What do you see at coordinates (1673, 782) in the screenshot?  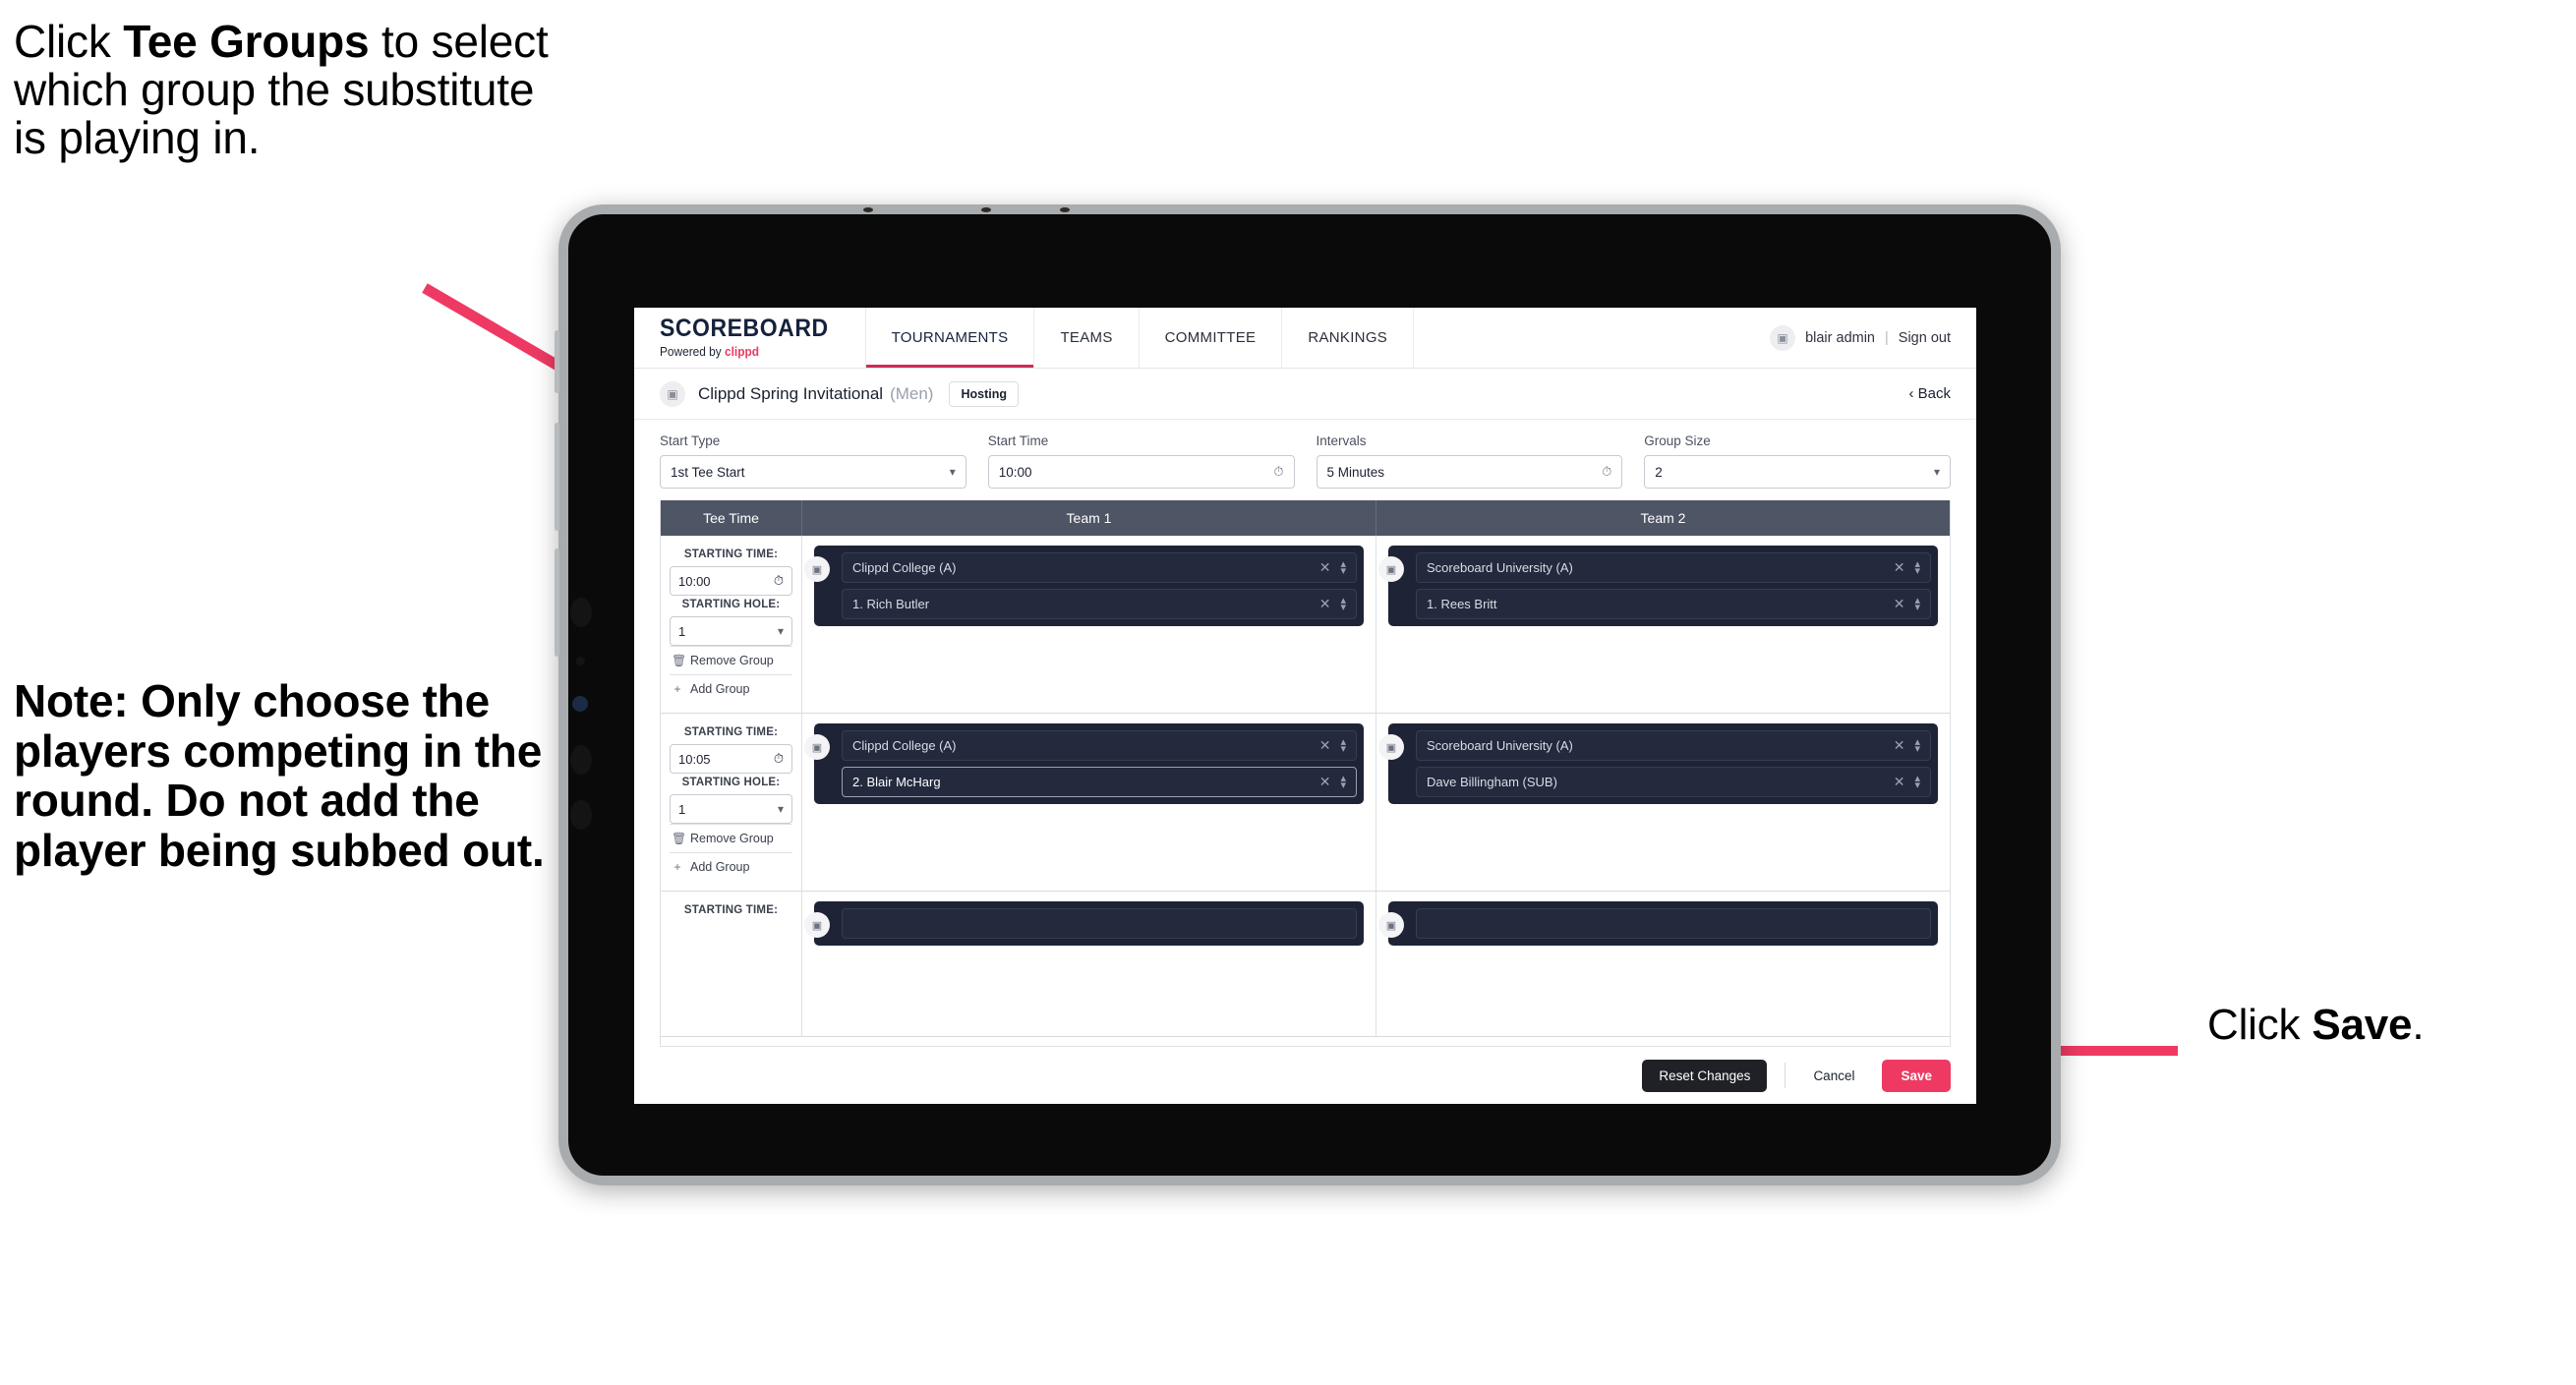 I see `player-row: Dave Billingham (SUB) ✕ ▴ ▾` at bounding box center [1673, 782].